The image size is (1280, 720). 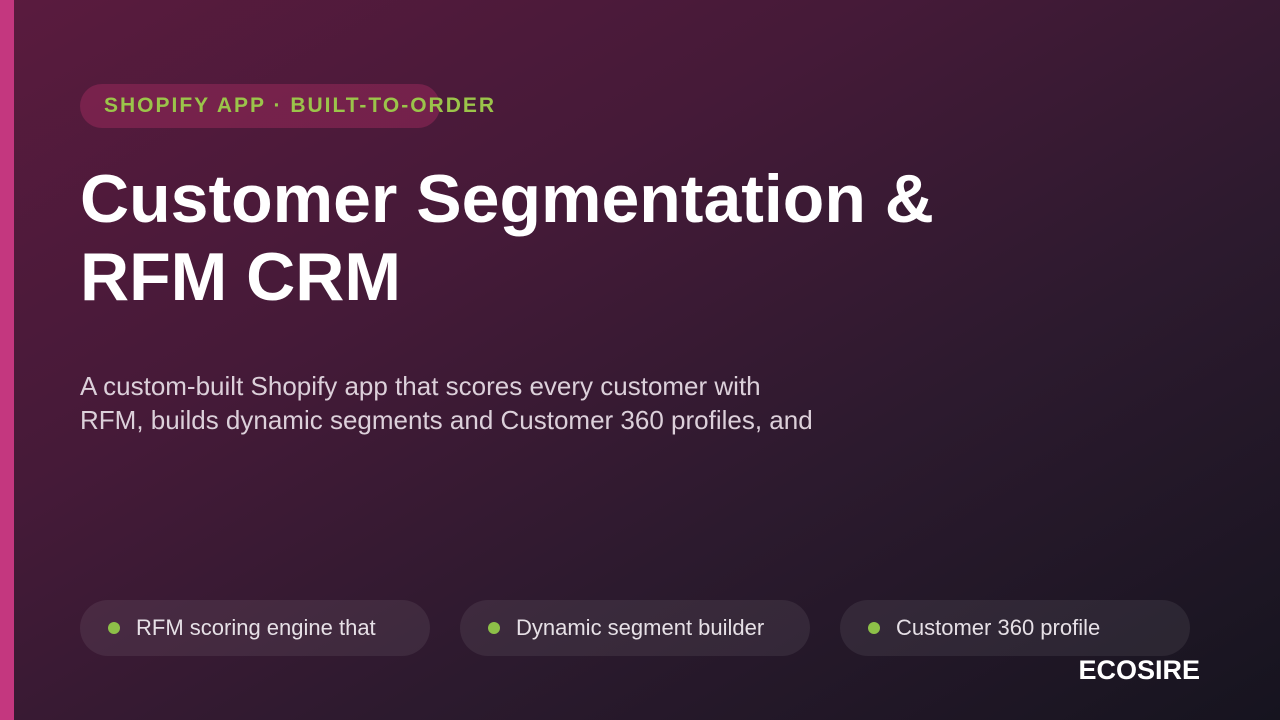 I want to click on feature-pill-rfm-scoring: RFM scoring engine that, so click(x=255, y=628).